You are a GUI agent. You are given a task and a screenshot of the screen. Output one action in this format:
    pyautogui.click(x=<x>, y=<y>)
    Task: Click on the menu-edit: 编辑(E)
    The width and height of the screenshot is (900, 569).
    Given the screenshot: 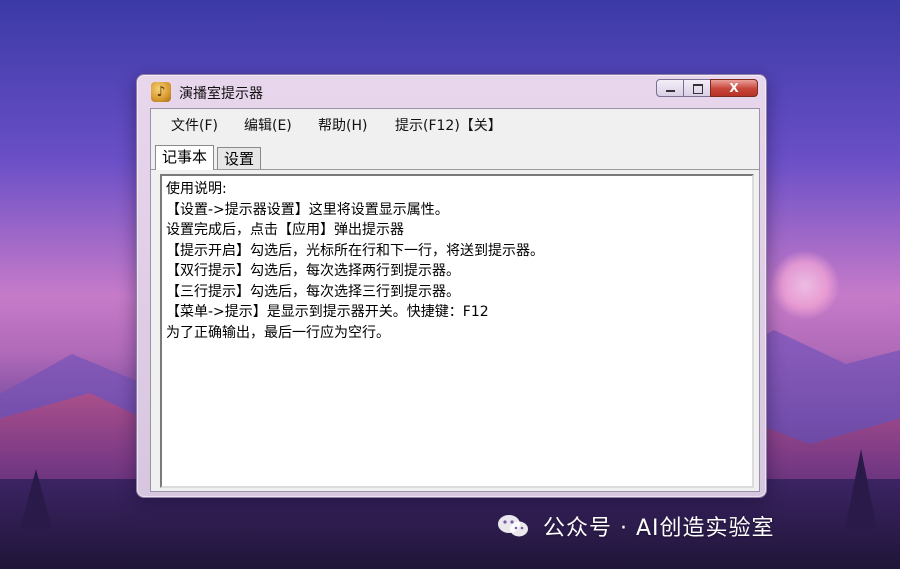 What is the action you would take?
    pyautogui.click(x=268, y=125)
    